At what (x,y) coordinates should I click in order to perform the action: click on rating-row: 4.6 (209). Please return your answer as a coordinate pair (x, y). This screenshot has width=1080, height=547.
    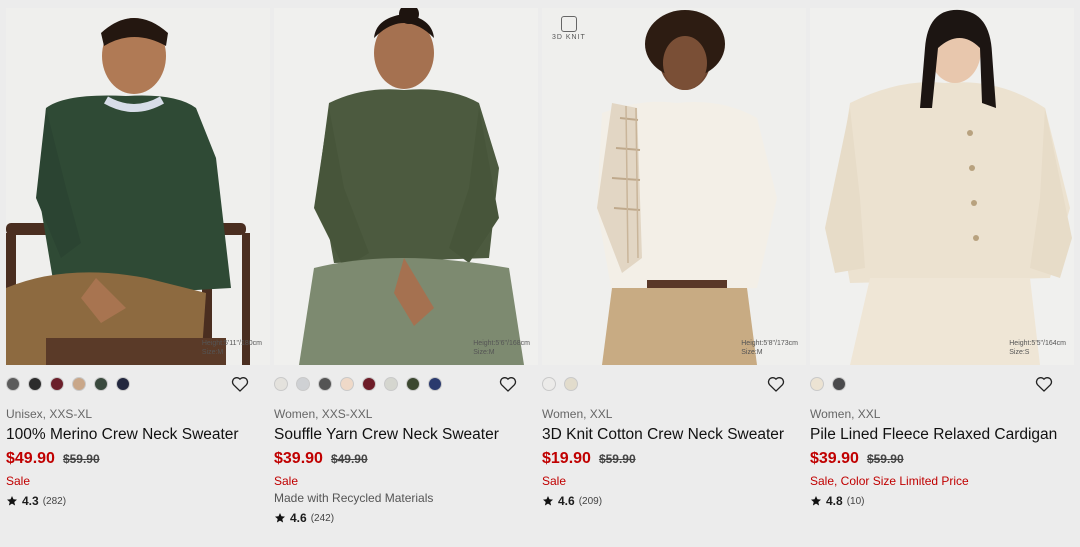
    Looking at the image, I should click on (674, 501).